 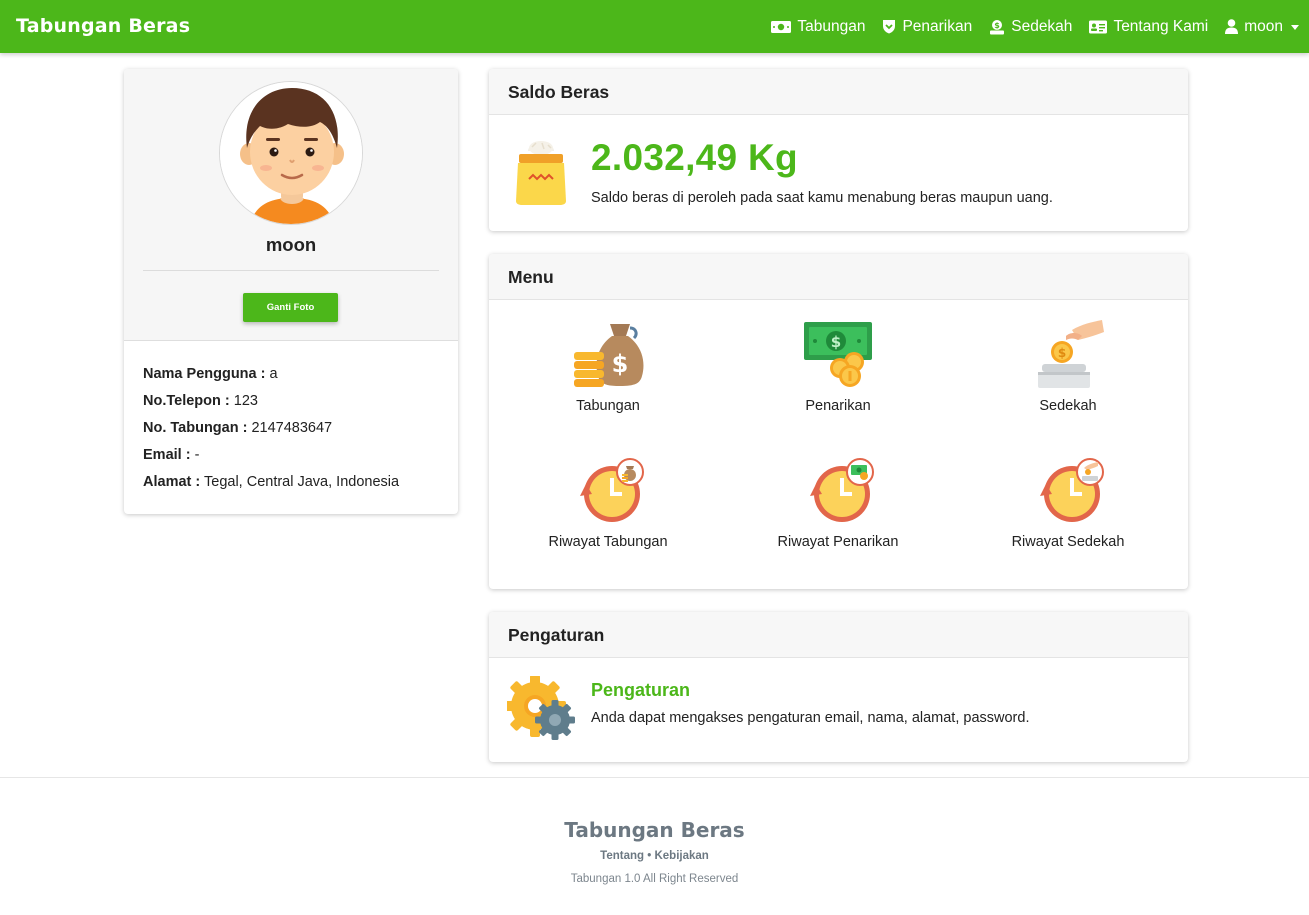 I want to click on menu-label: Penarikan, so click(x=838, y=406).